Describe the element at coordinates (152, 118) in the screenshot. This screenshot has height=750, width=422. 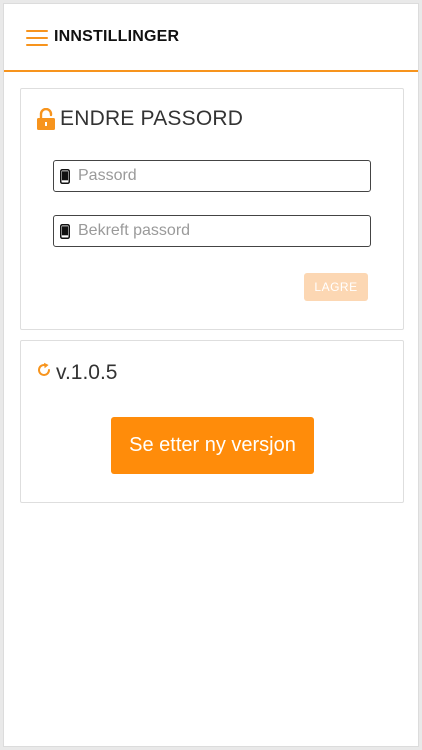
I see `change-password-title: ENDRE PASSORD` at that location.